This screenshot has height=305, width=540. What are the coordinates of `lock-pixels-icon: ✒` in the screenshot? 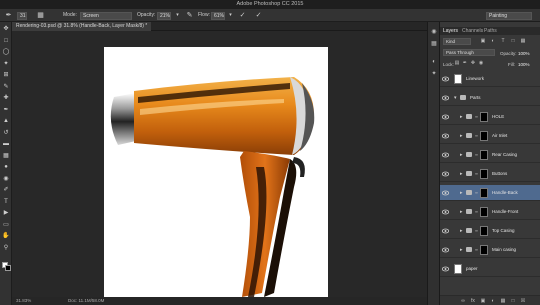 It's located at (465, 63).